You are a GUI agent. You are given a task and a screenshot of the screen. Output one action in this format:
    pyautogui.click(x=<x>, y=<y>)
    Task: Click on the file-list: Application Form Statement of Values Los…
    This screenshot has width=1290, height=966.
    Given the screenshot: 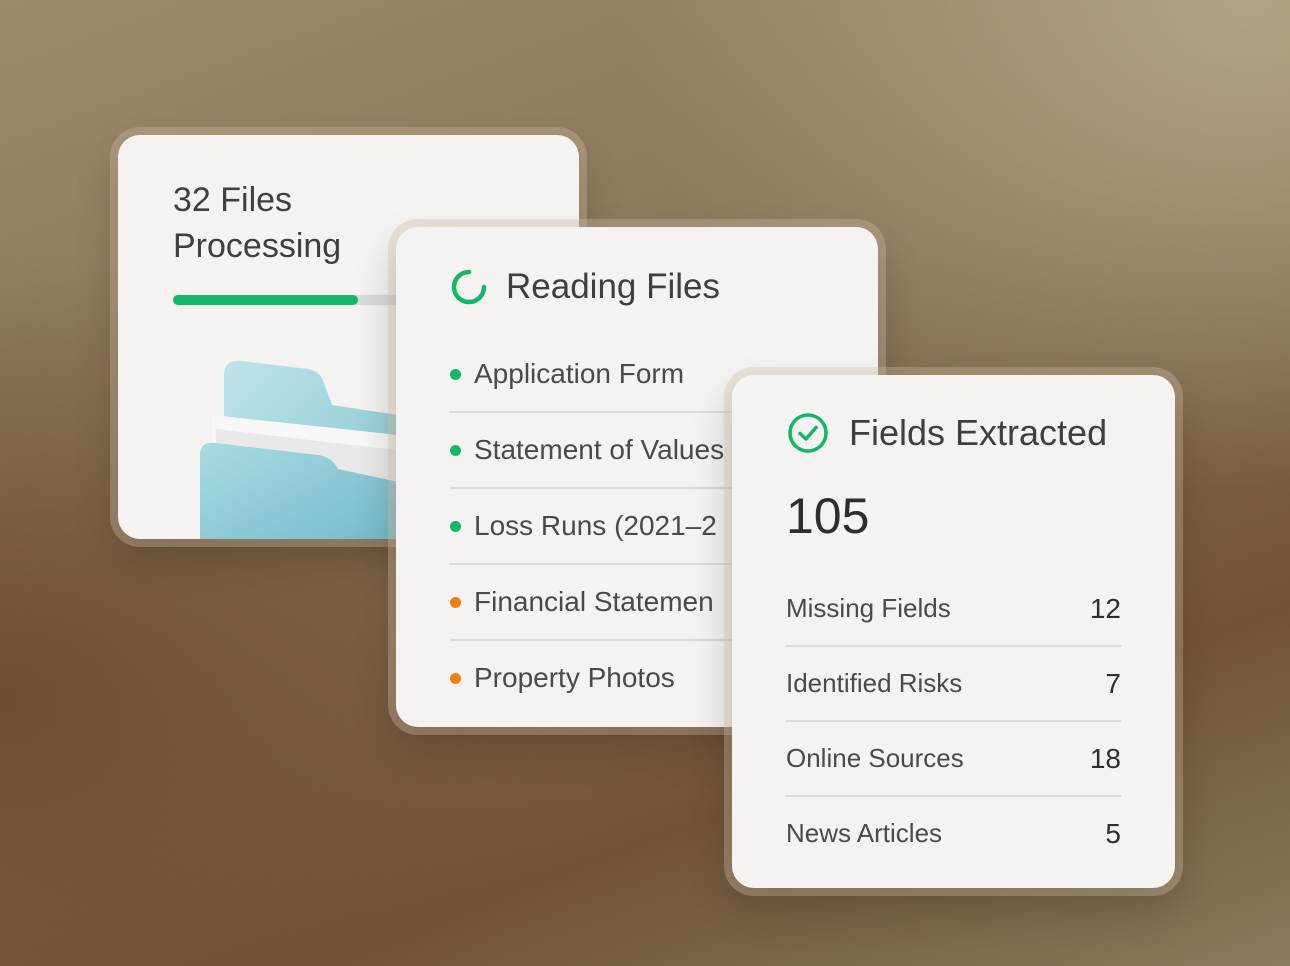 What is the action you would take?
    pyautogui.click(x=595, y=526)
    